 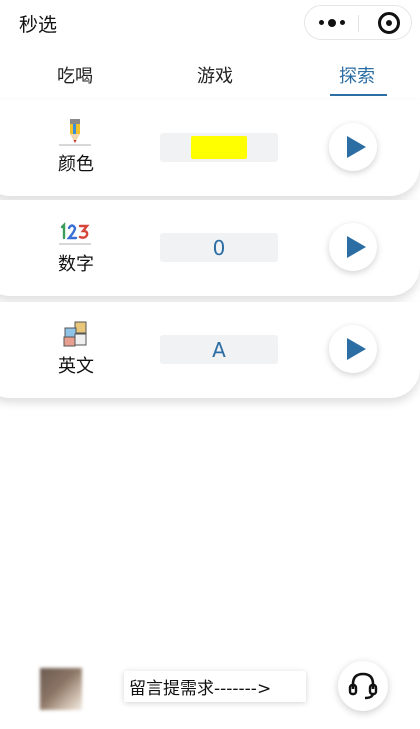 What do you see at coordinates (215, 686) in the screenshot?
I see `feedback-button: 留言提需求------->` at bounding box center [215, 686].